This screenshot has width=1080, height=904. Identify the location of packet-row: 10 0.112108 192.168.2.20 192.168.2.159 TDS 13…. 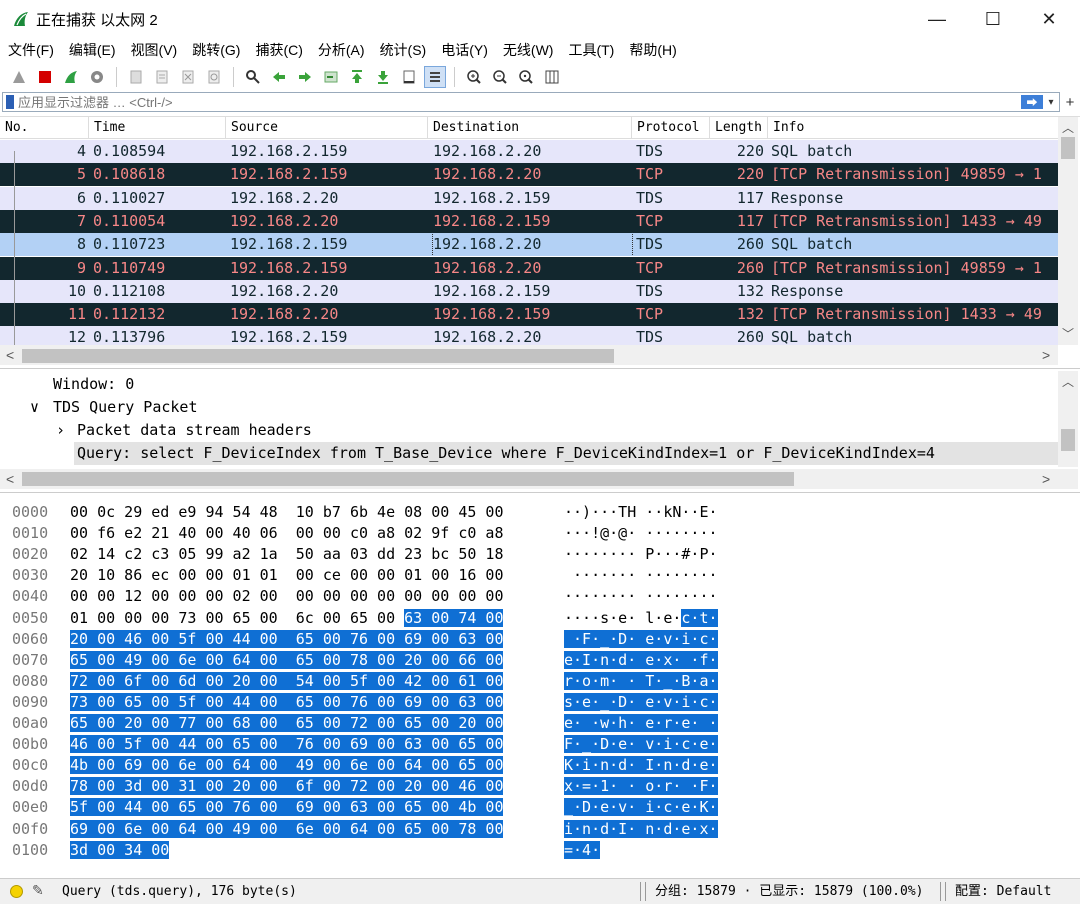
(529, 291).